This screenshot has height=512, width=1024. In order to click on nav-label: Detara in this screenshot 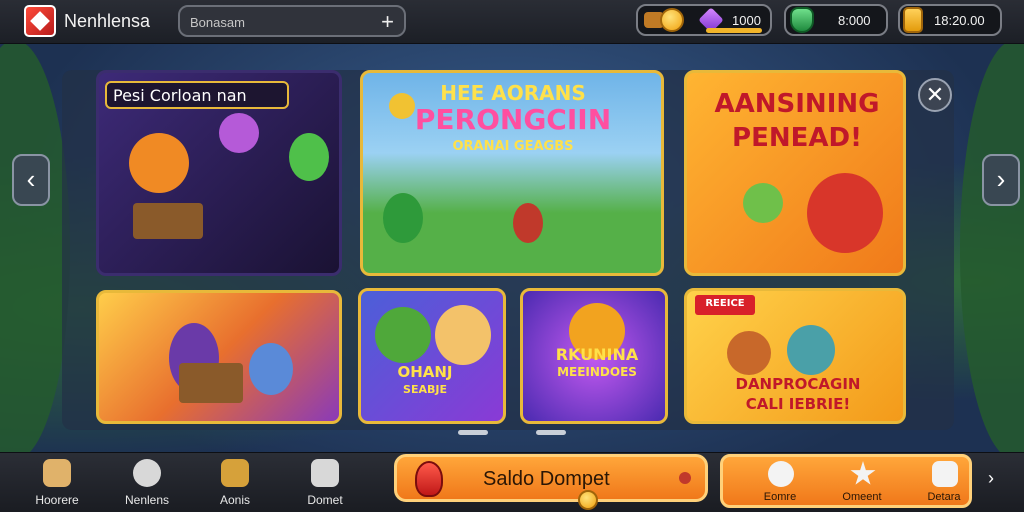, I will do `click(944, 497)`.